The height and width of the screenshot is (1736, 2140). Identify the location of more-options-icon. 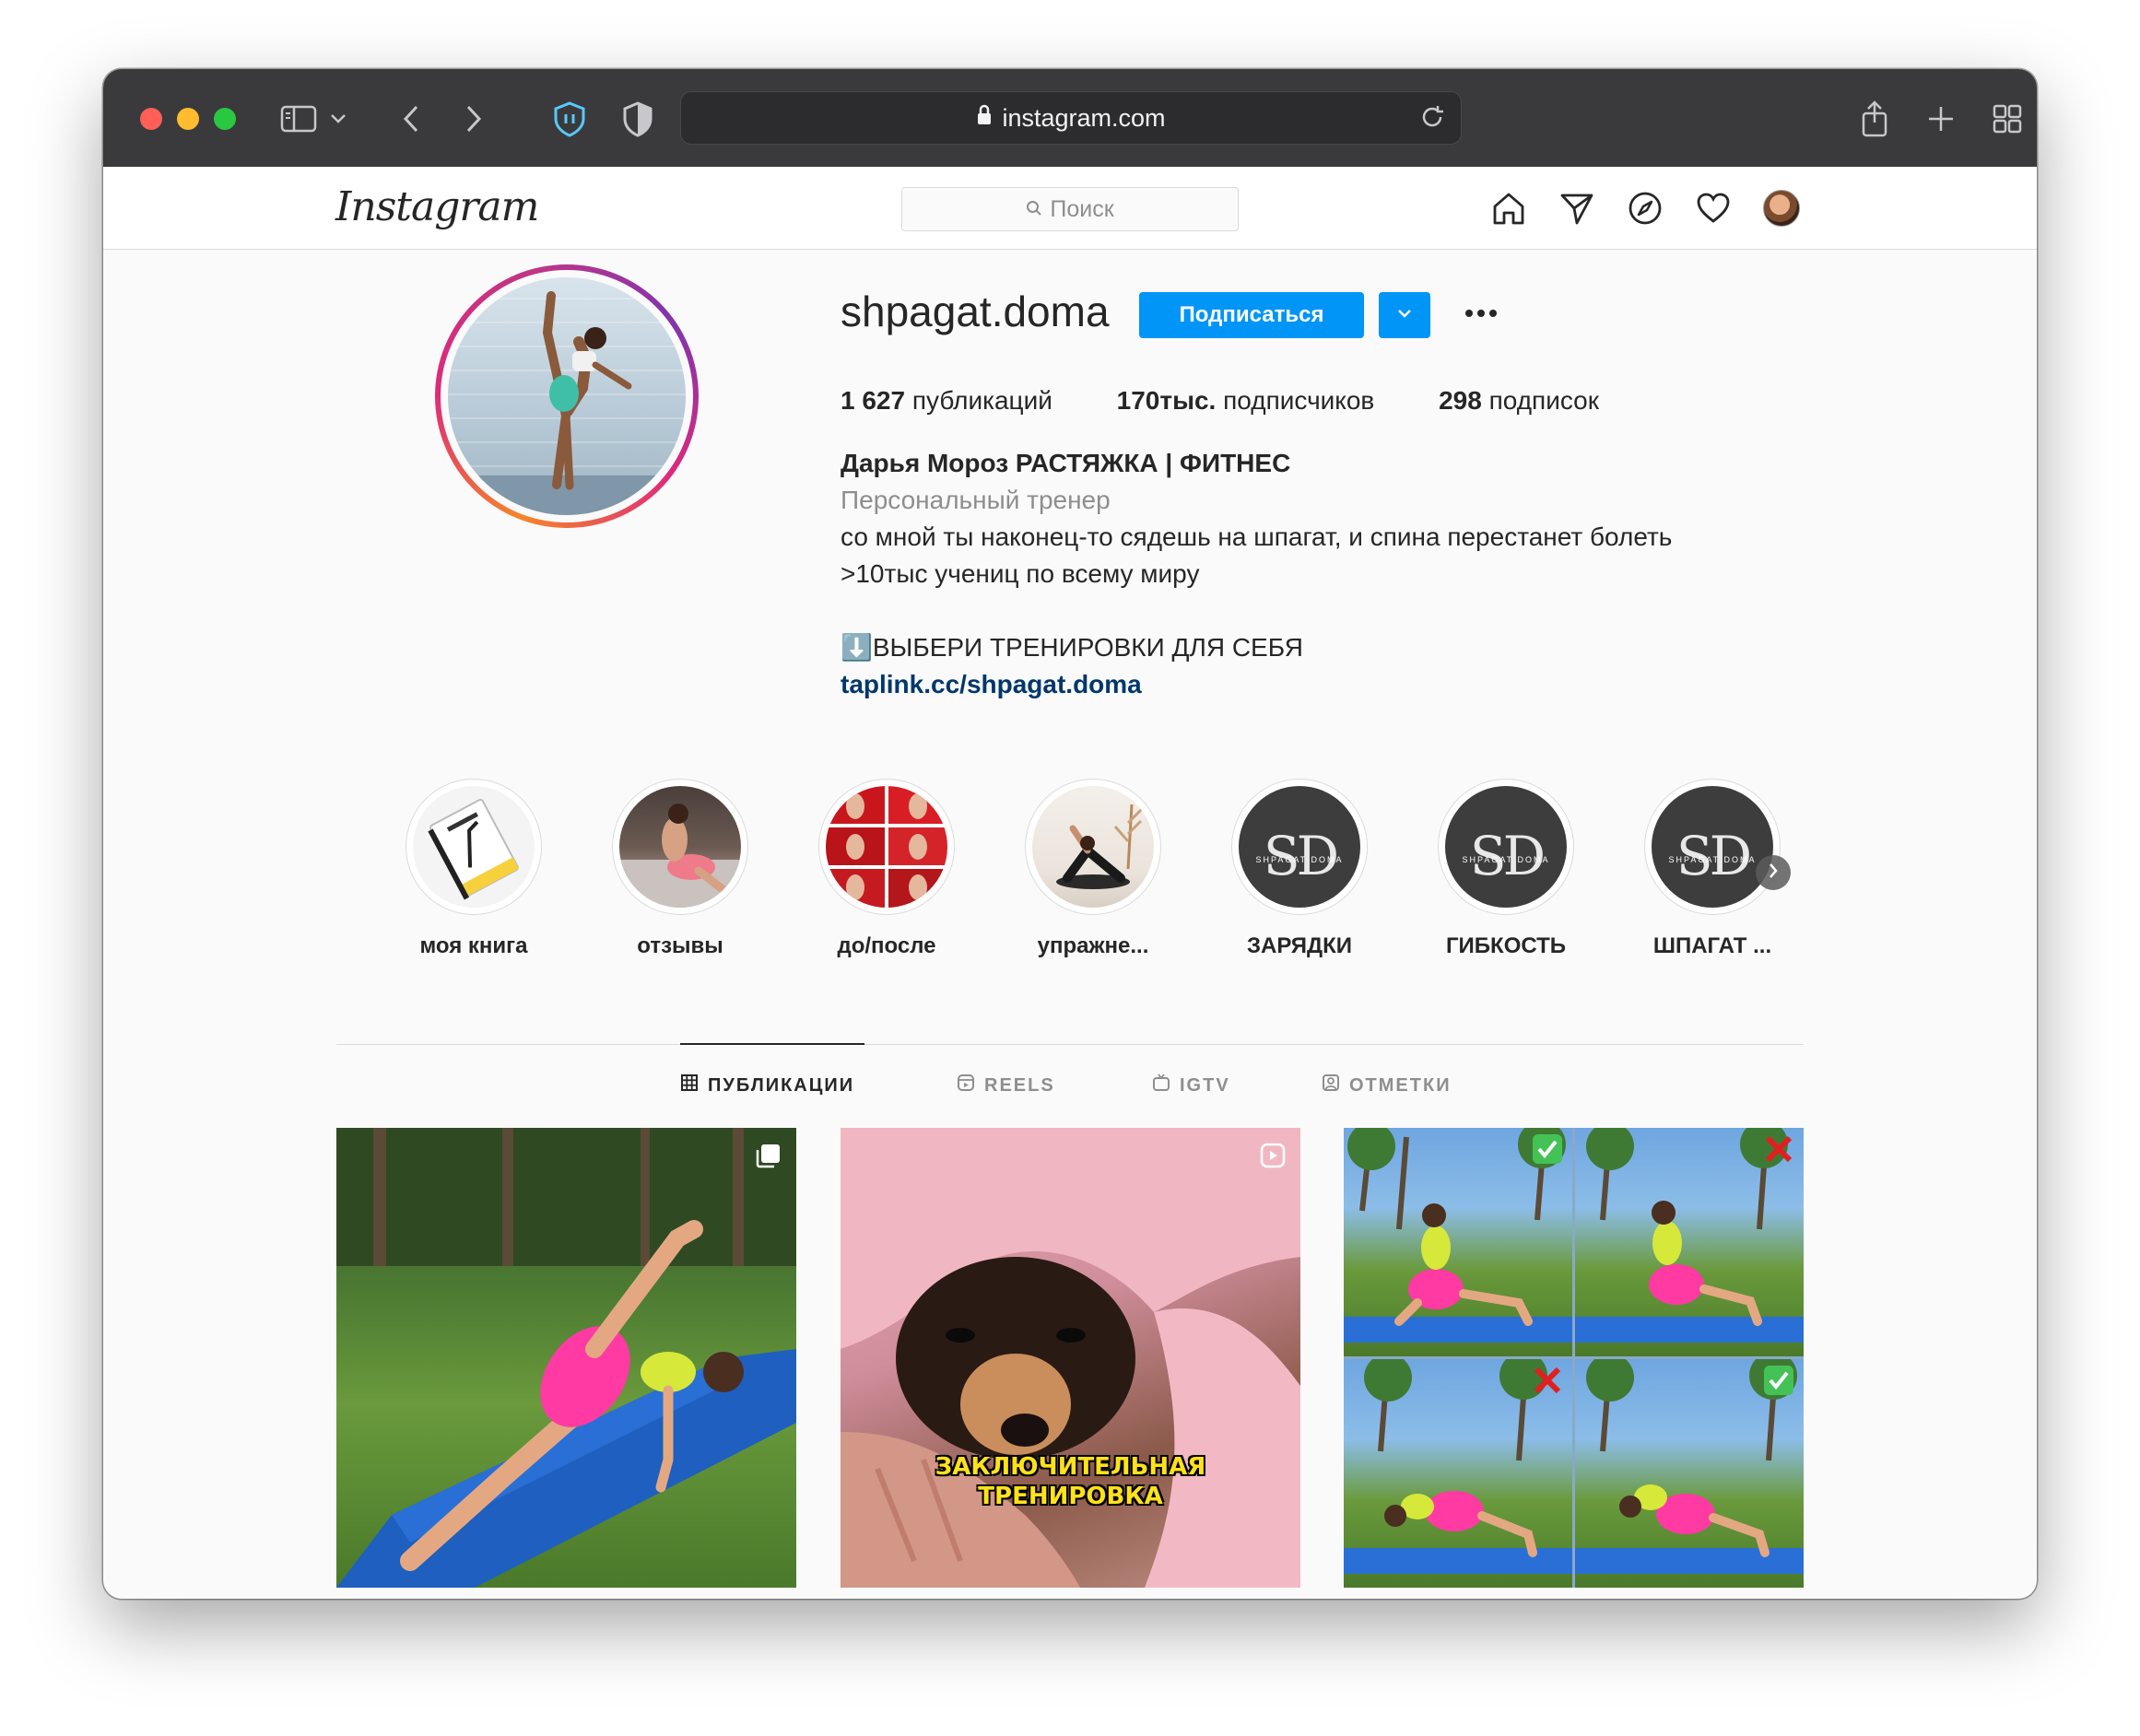
(1481, 313).